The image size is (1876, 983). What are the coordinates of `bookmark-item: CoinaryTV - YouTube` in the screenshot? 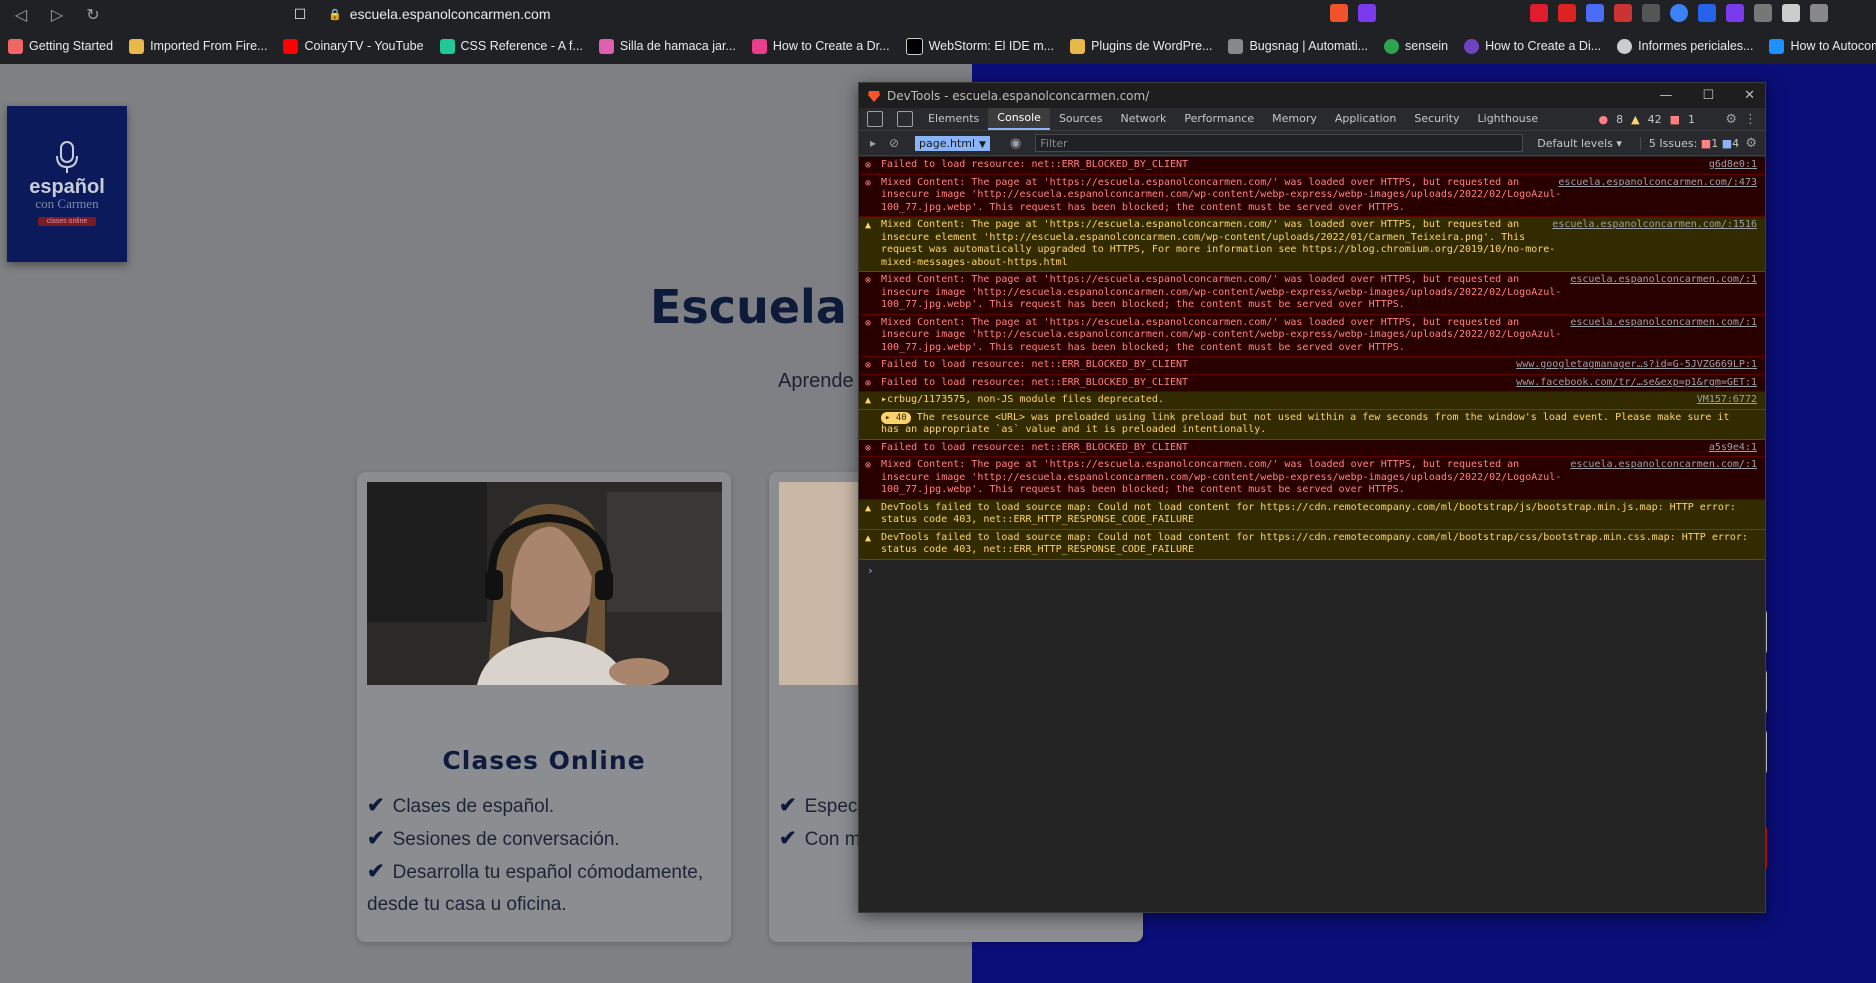 It's located at (353, 46).